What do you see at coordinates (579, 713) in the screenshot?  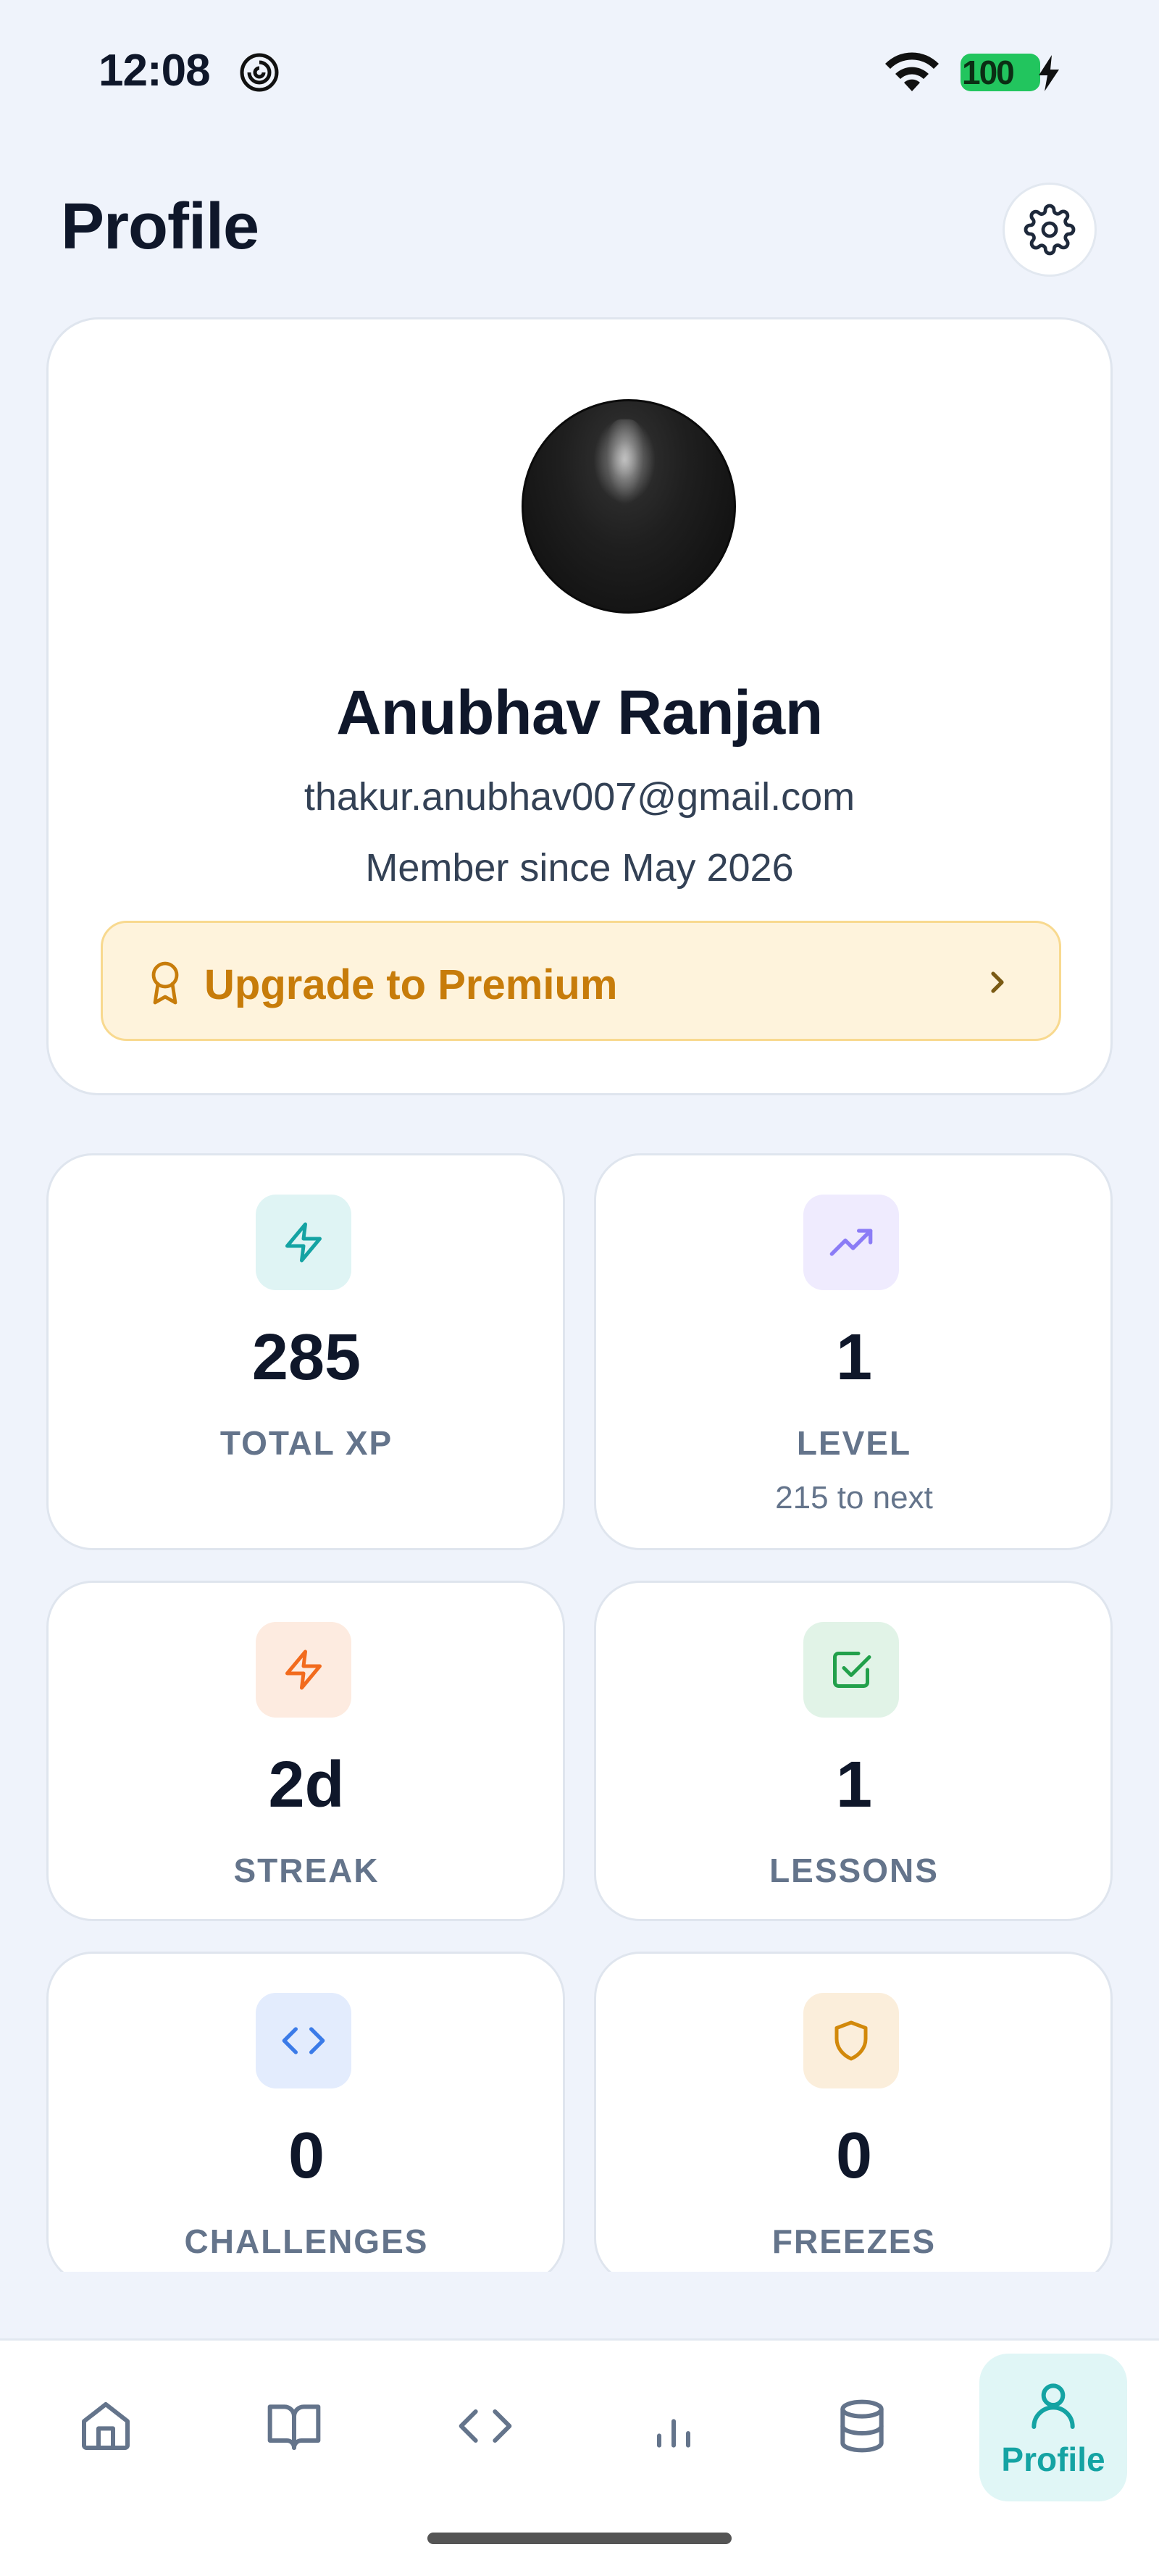 I see `user-name: Anubhav Ranjan` at bounding box center [579, 713].